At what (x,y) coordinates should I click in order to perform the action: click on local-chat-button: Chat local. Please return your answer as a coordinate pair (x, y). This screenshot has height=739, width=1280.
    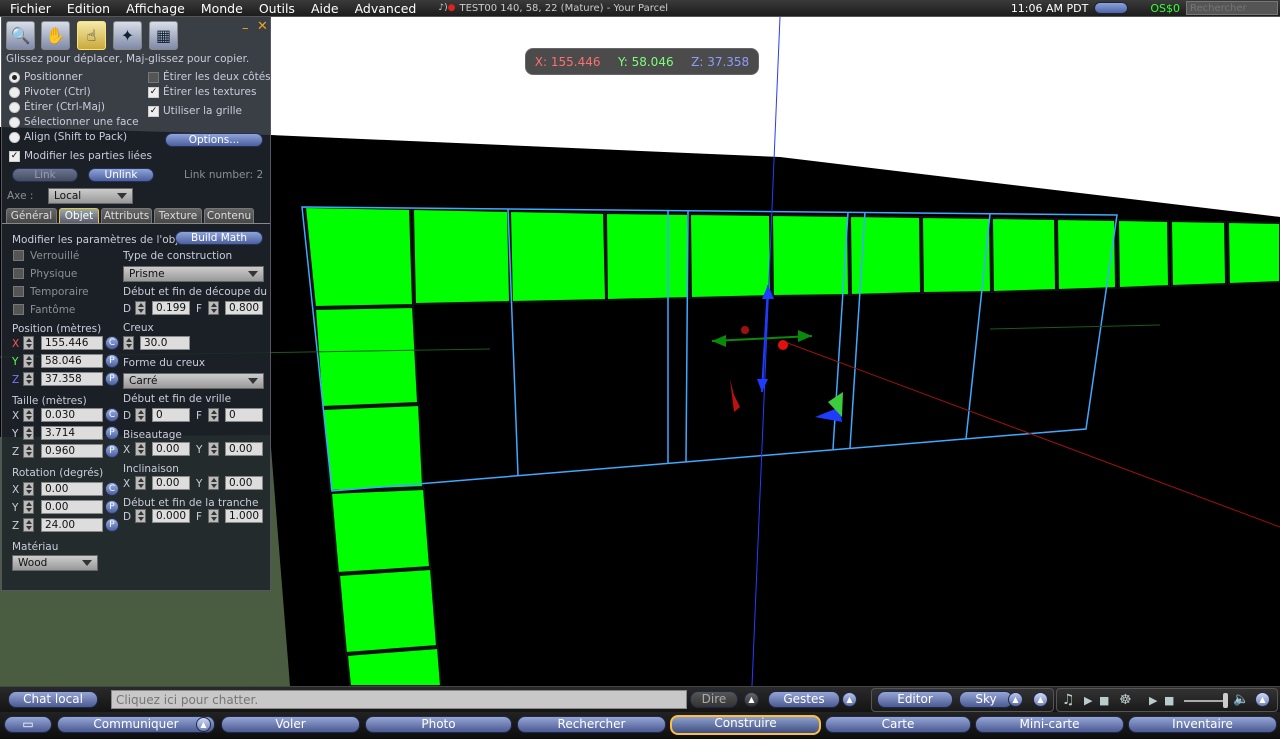
    Looking at the image, I should click on (53, 699).